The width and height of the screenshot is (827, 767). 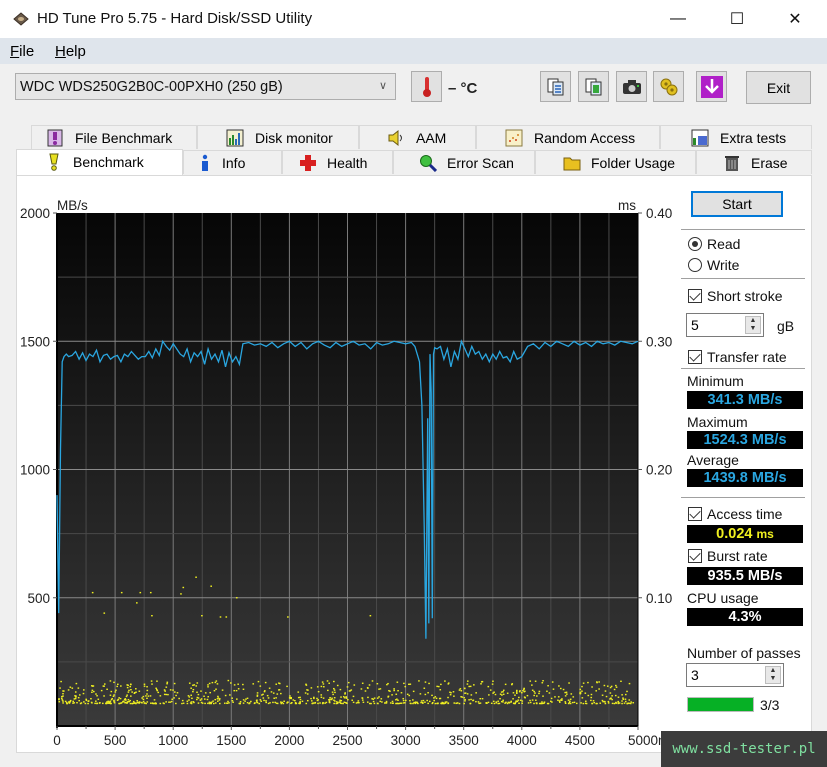 I want to click on copy-text-button, so click(x=555, y=86).